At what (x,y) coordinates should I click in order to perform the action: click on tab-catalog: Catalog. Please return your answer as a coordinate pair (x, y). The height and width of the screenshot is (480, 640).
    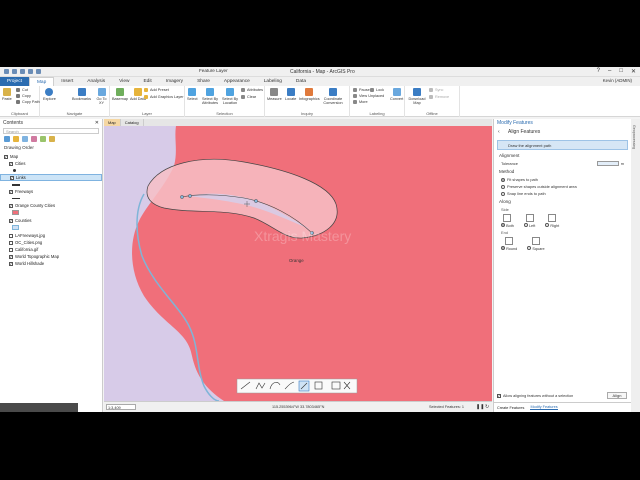
    Looking at the image, I should click on (132, 122).